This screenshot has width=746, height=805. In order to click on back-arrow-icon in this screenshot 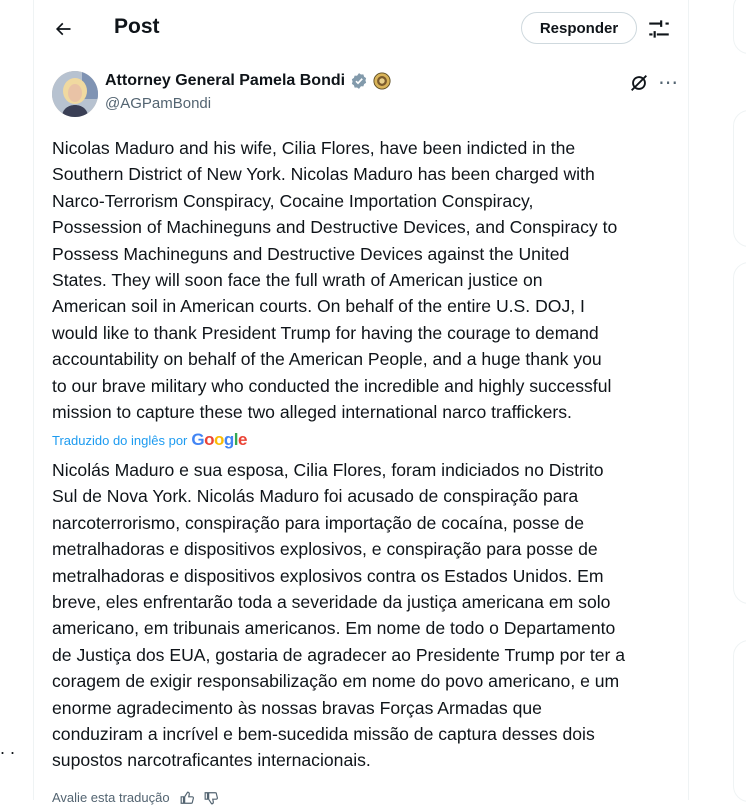, I will do `click(63, 29)`.